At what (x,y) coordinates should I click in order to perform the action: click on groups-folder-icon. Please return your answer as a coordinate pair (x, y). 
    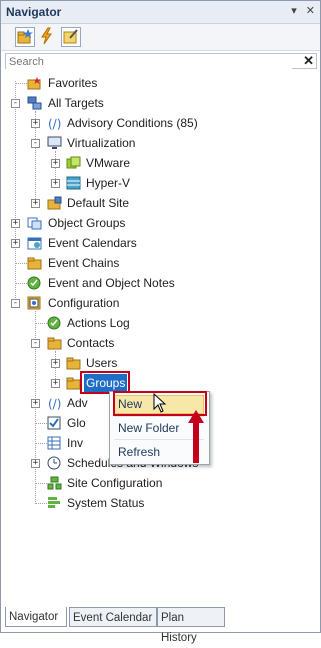
    Looking at the image, I should click on (73, 383).